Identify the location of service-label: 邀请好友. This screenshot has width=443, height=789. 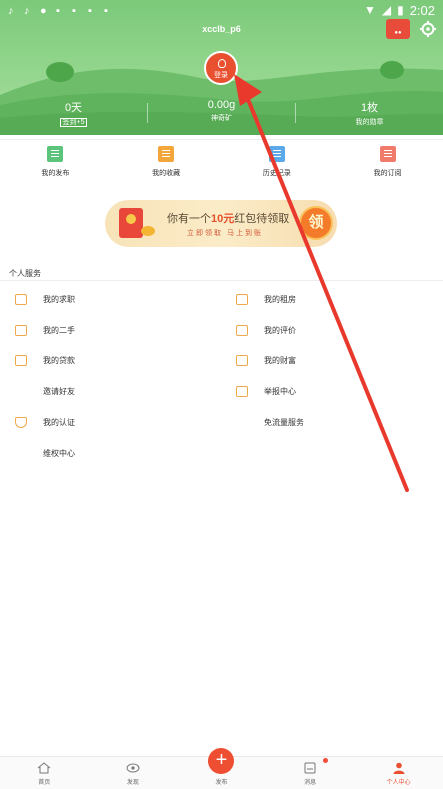
(59, 391).